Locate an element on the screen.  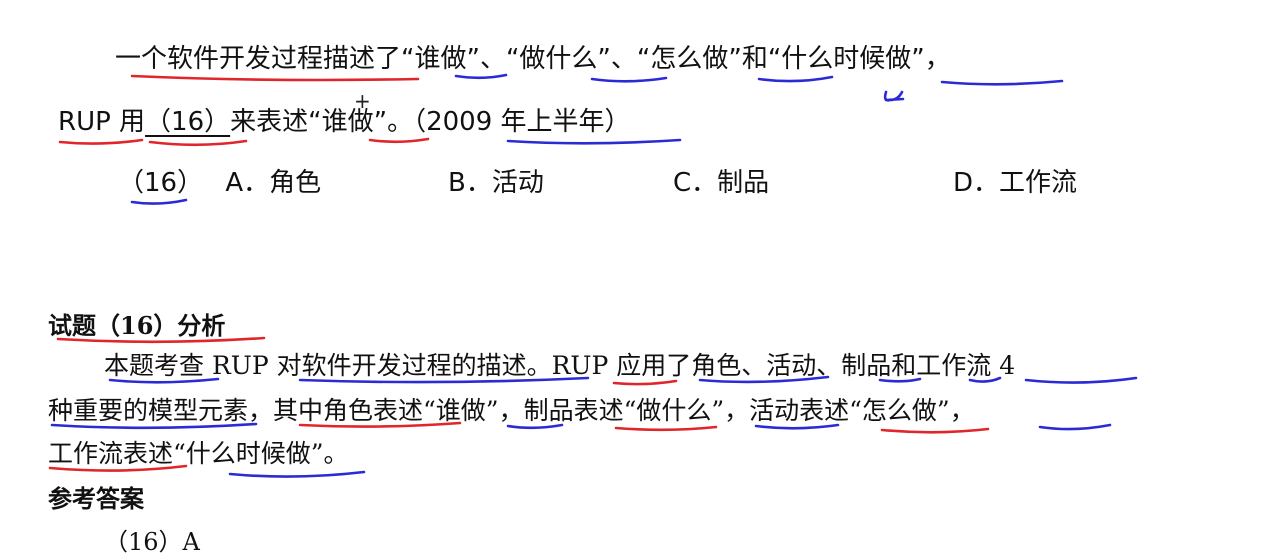
red-underline-activity-express is located at coordinates (935, 430).